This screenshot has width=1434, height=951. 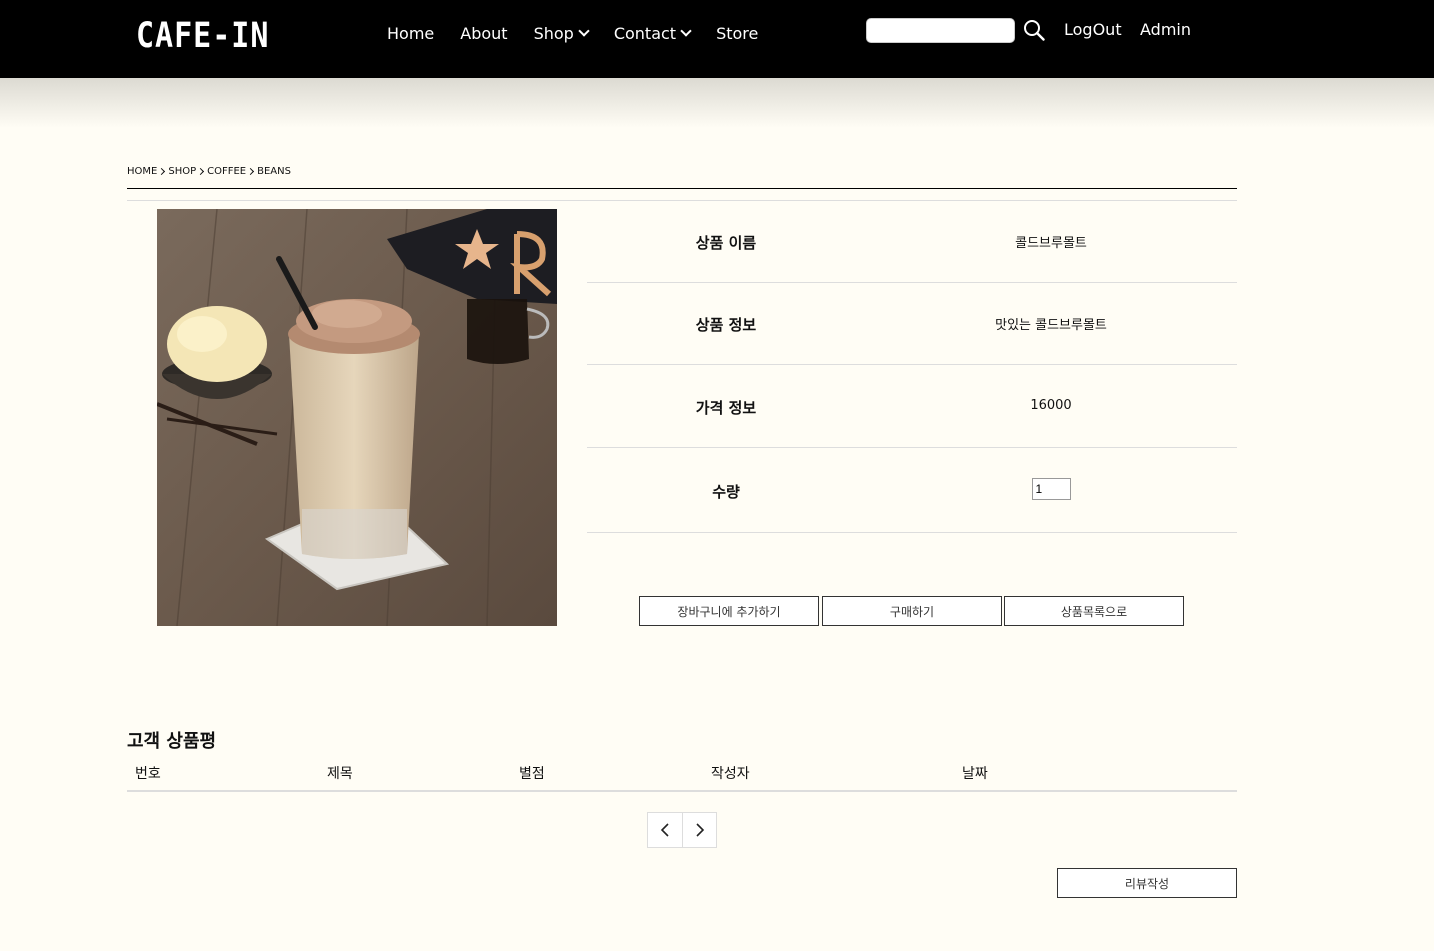 I want to click on table-header-divider, so click(x=682, y=791).